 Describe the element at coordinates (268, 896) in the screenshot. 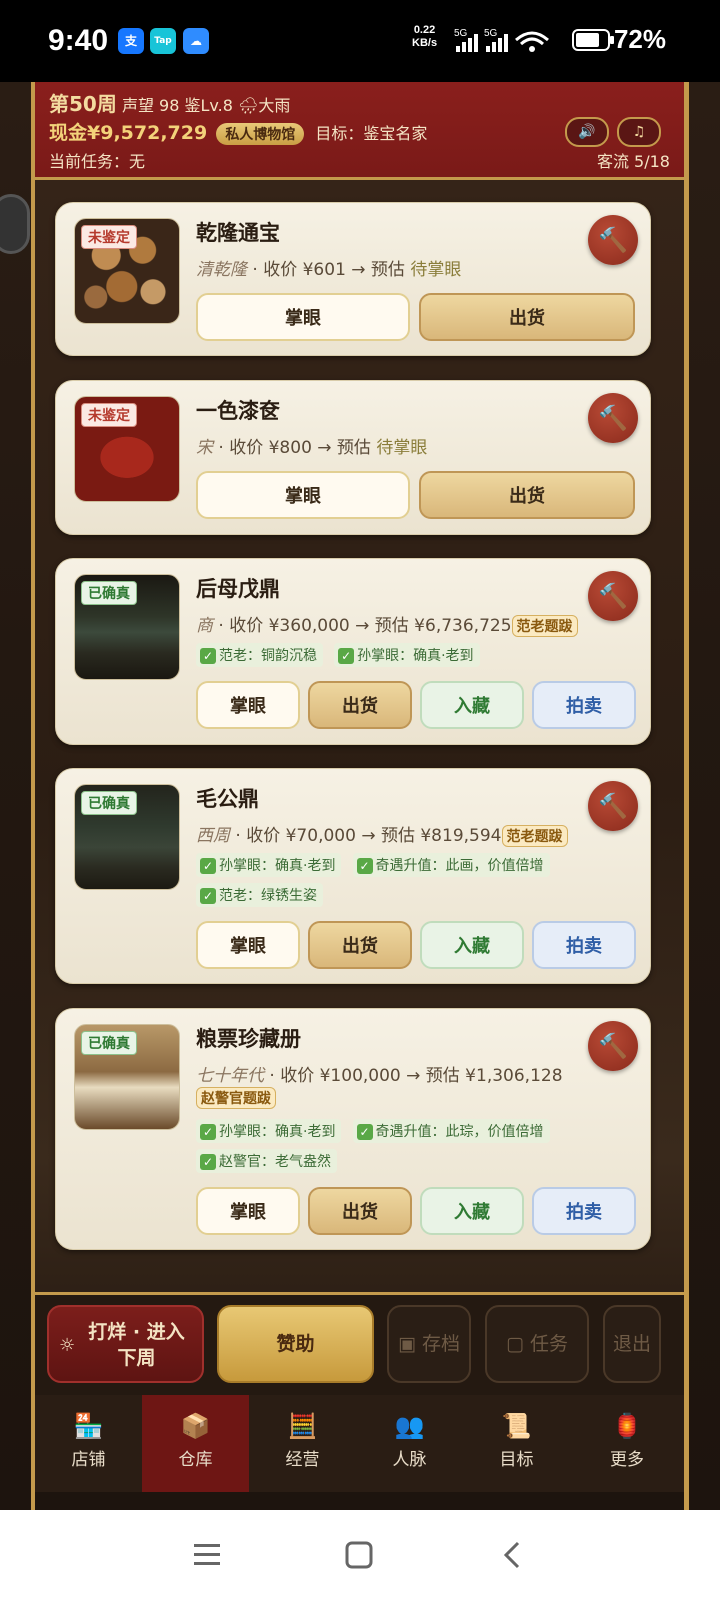

I see `chip-text: 范老：绿锈生姿` at that location.